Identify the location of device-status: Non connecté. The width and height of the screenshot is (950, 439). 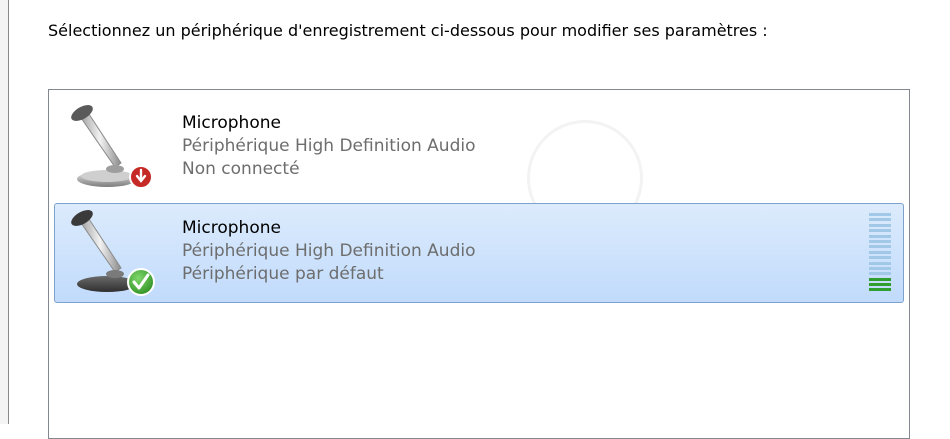
(241, 169).